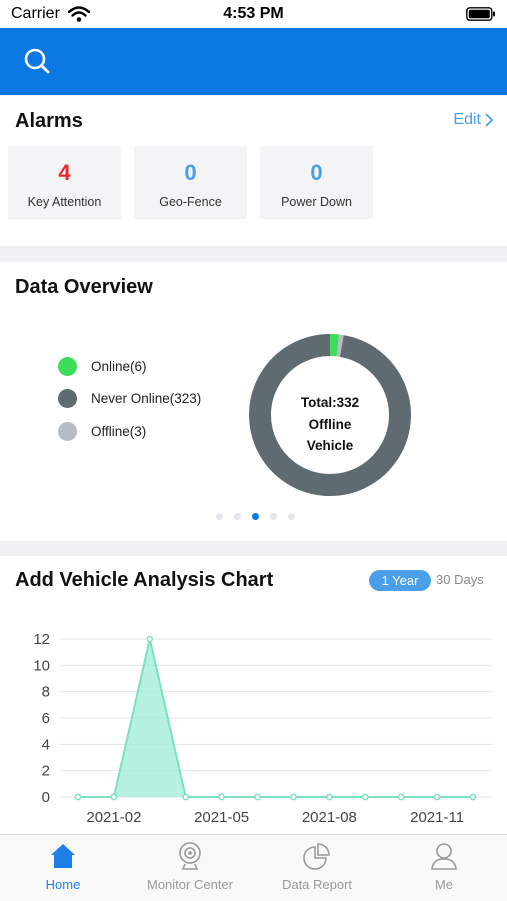 The width and height of the screenshot is (507, 901). I want to click on donut-center-label: Total:332 Offline Vehicle, so click(330, 424).